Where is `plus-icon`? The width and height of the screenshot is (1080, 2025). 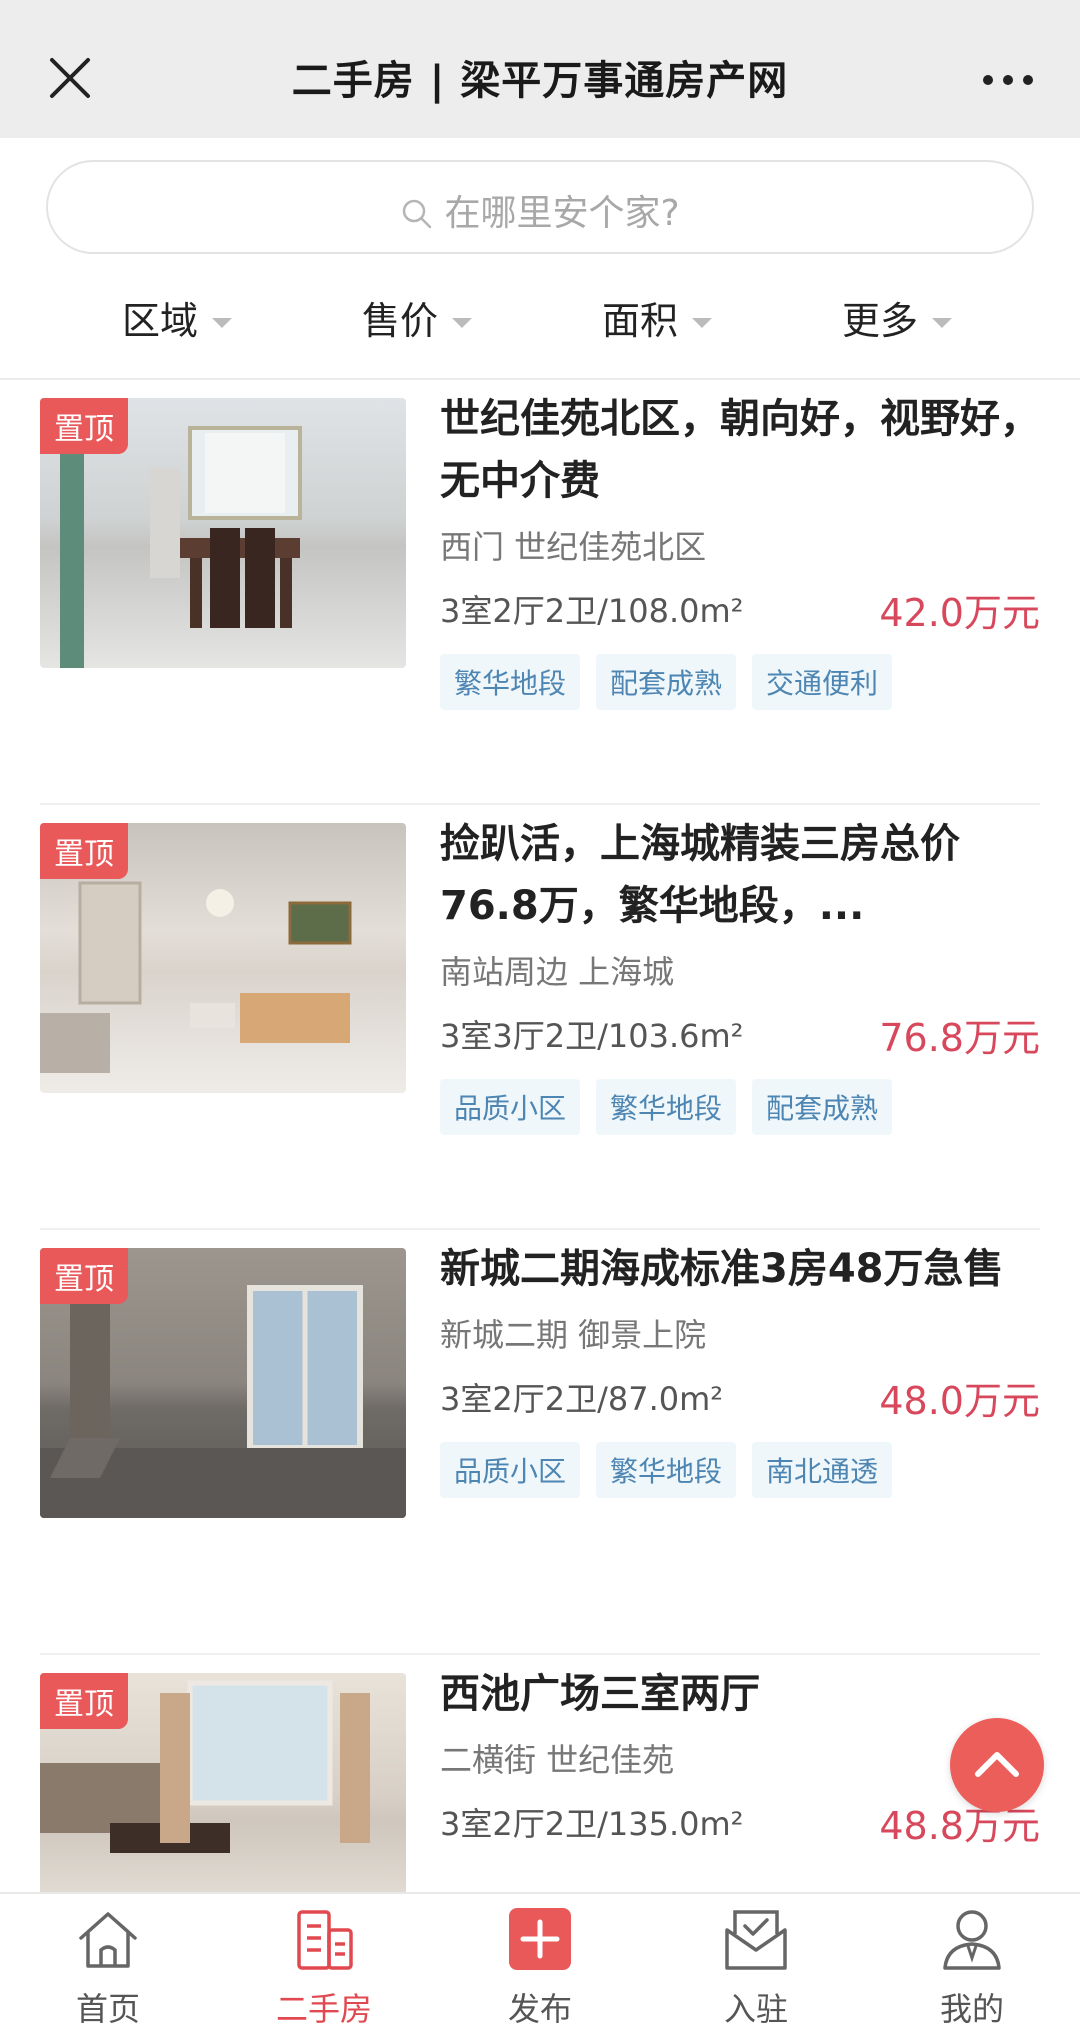
plus-icon is located at coordinates (540, 1939).